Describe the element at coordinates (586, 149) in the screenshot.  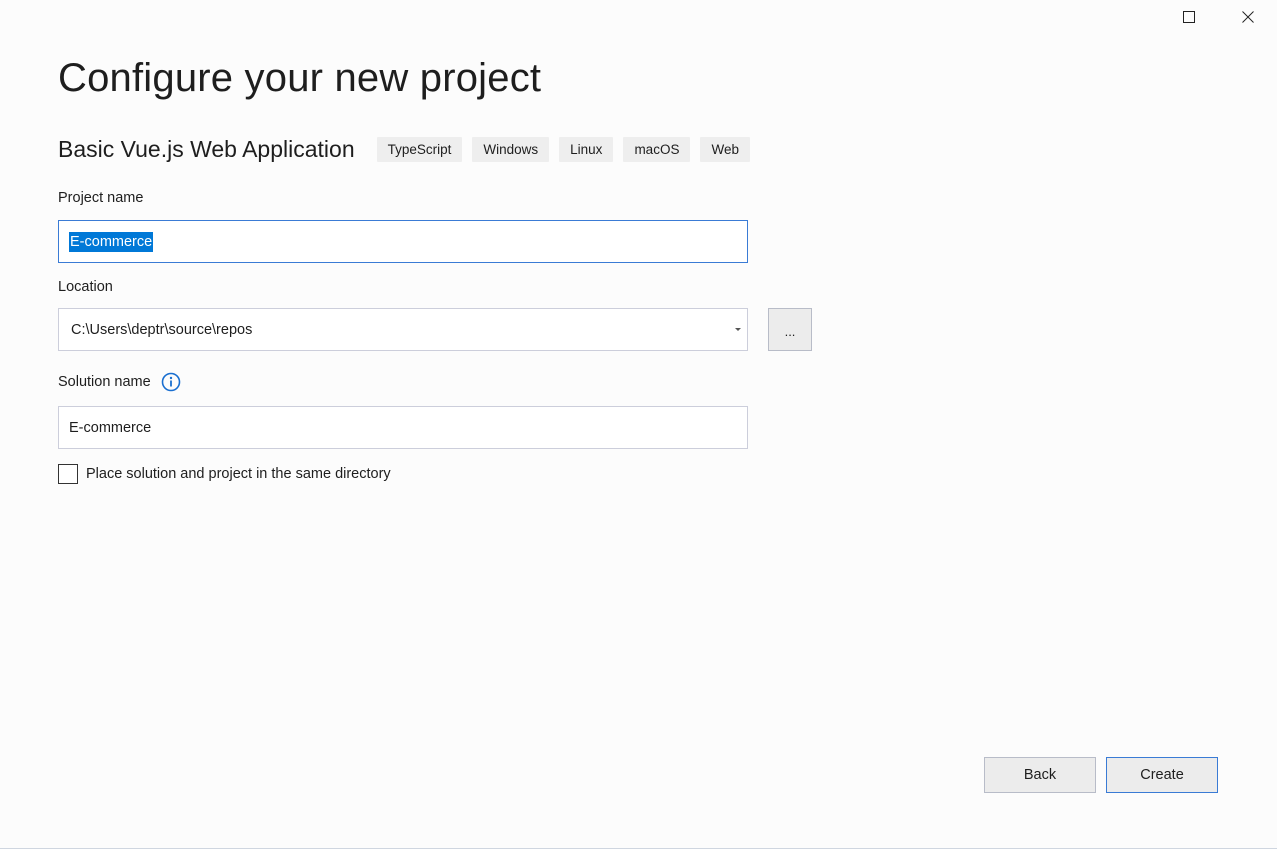
I see `tag-linux: Linux` at that location.